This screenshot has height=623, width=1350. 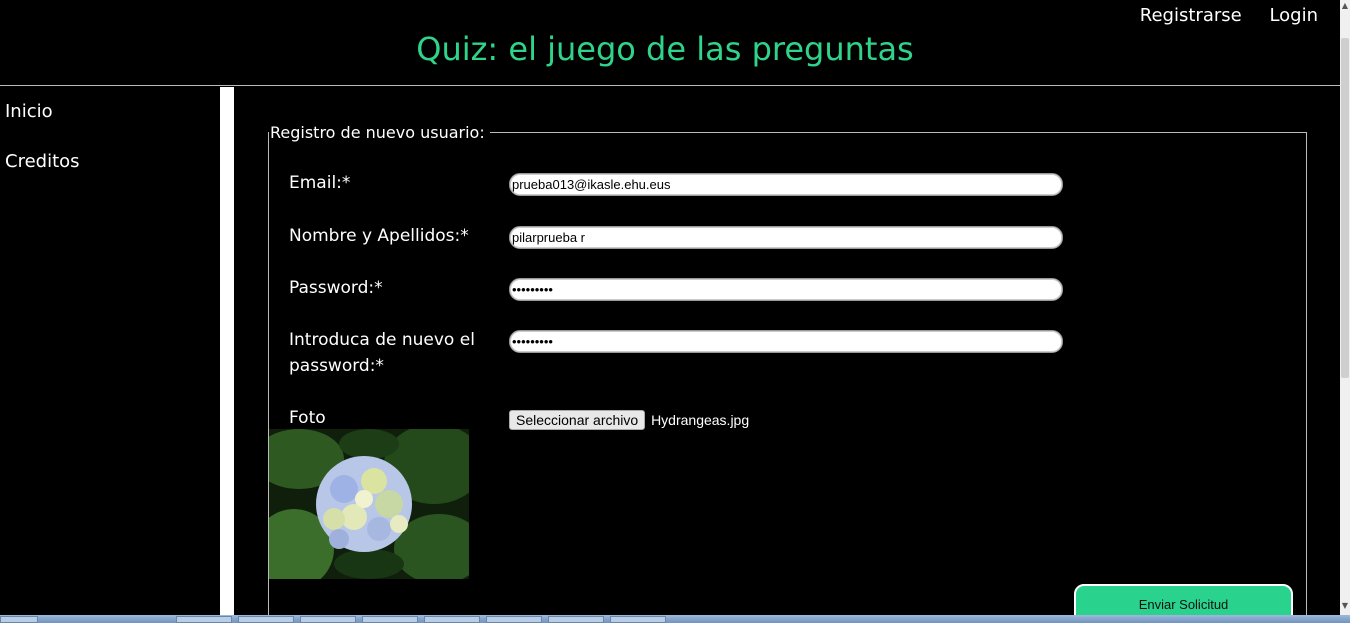 What do you see at coordinates (577, 420) in the screenshot?
I see `select-file-button: Seleccionar archivo` at bounding box center [577, 420].